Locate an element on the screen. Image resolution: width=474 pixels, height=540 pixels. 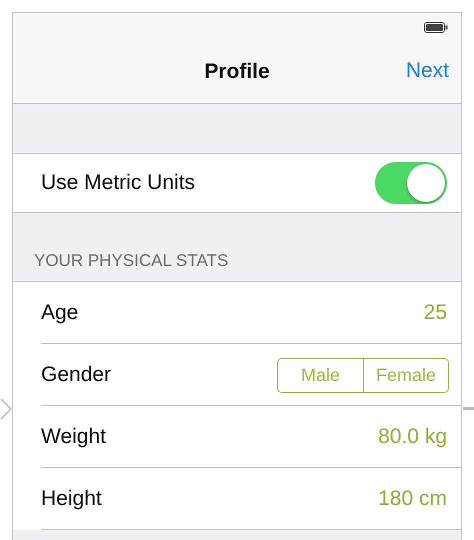
toggle-switch is located at coordinates (411, 183).